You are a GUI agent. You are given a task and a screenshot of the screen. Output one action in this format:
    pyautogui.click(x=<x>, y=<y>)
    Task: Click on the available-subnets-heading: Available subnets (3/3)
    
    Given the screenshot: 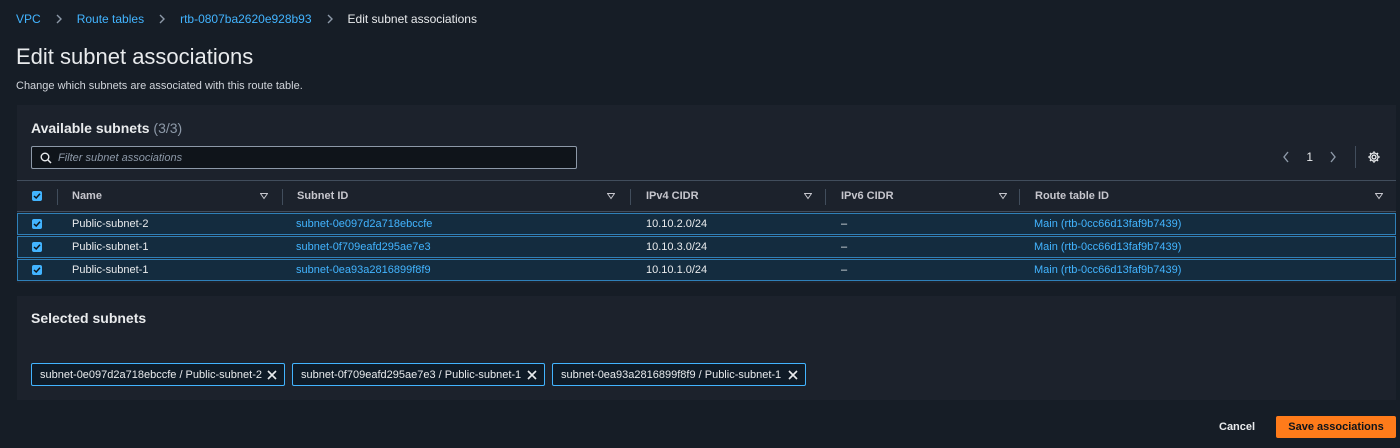 What is the action you would take?
    pyautogui.click(x=106, y=128)
    